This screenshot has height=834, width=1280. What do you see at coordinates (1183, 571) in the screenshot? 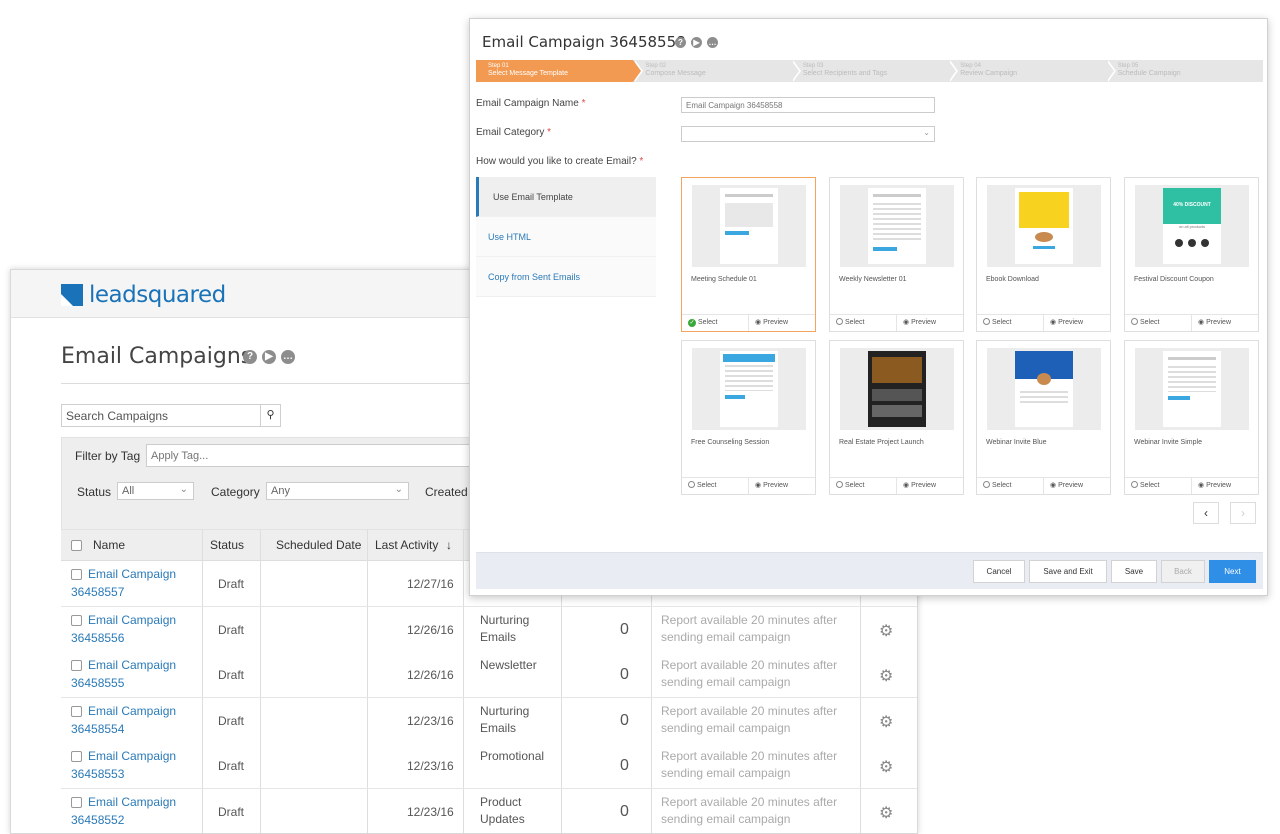
I see `back-button: Back` at bounding box center [1183, 571].